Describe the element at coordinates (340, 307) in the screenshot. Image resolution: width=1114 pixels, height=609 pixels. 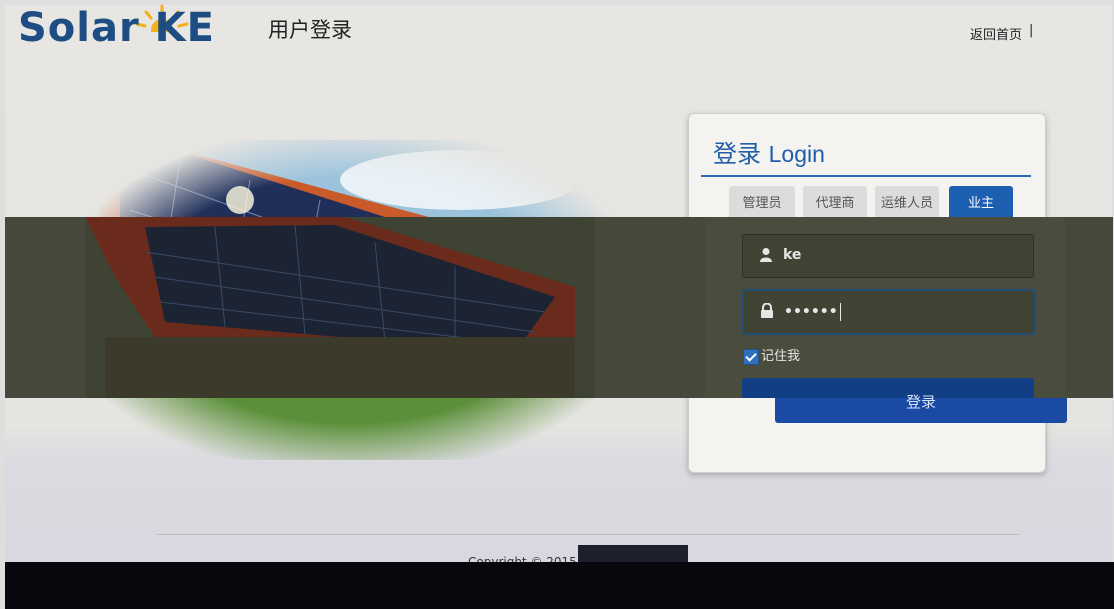
I see `solar-panels-image` at that location.